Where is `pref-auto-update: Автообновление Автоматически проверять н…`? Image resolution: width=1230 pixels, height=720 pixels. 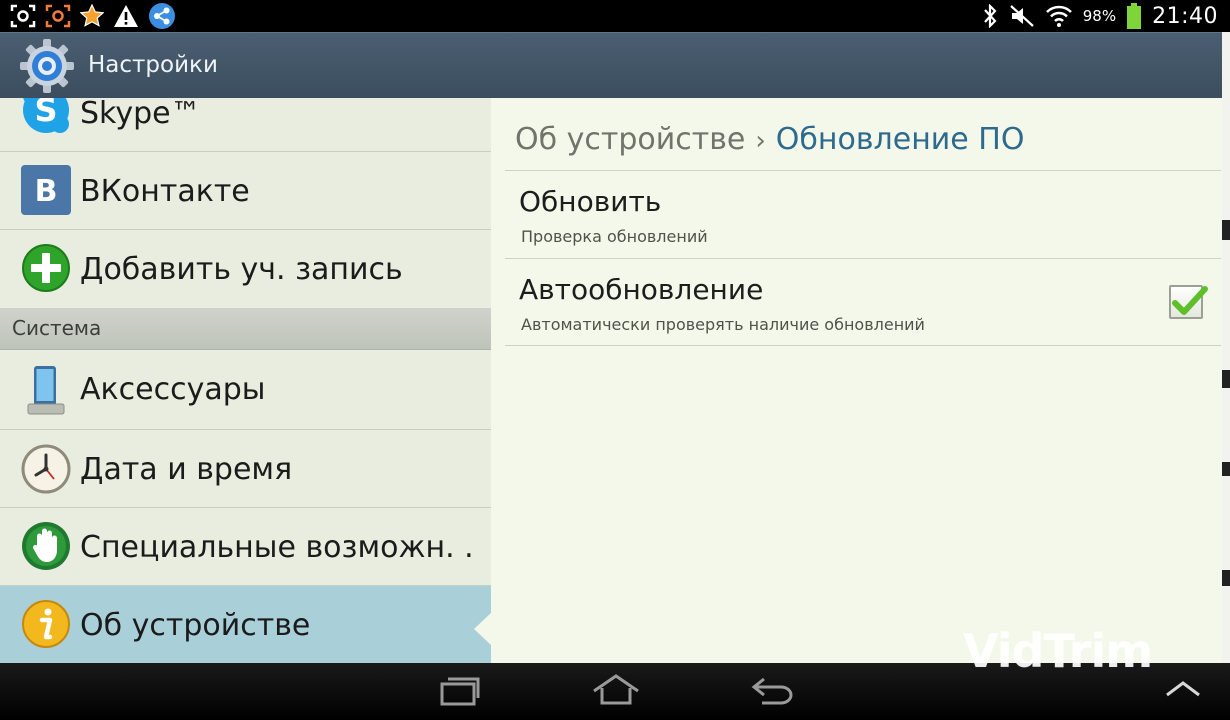 pref-auto-update: Автообновление Автоматически проверять н… is located at coordinates (863, 302).